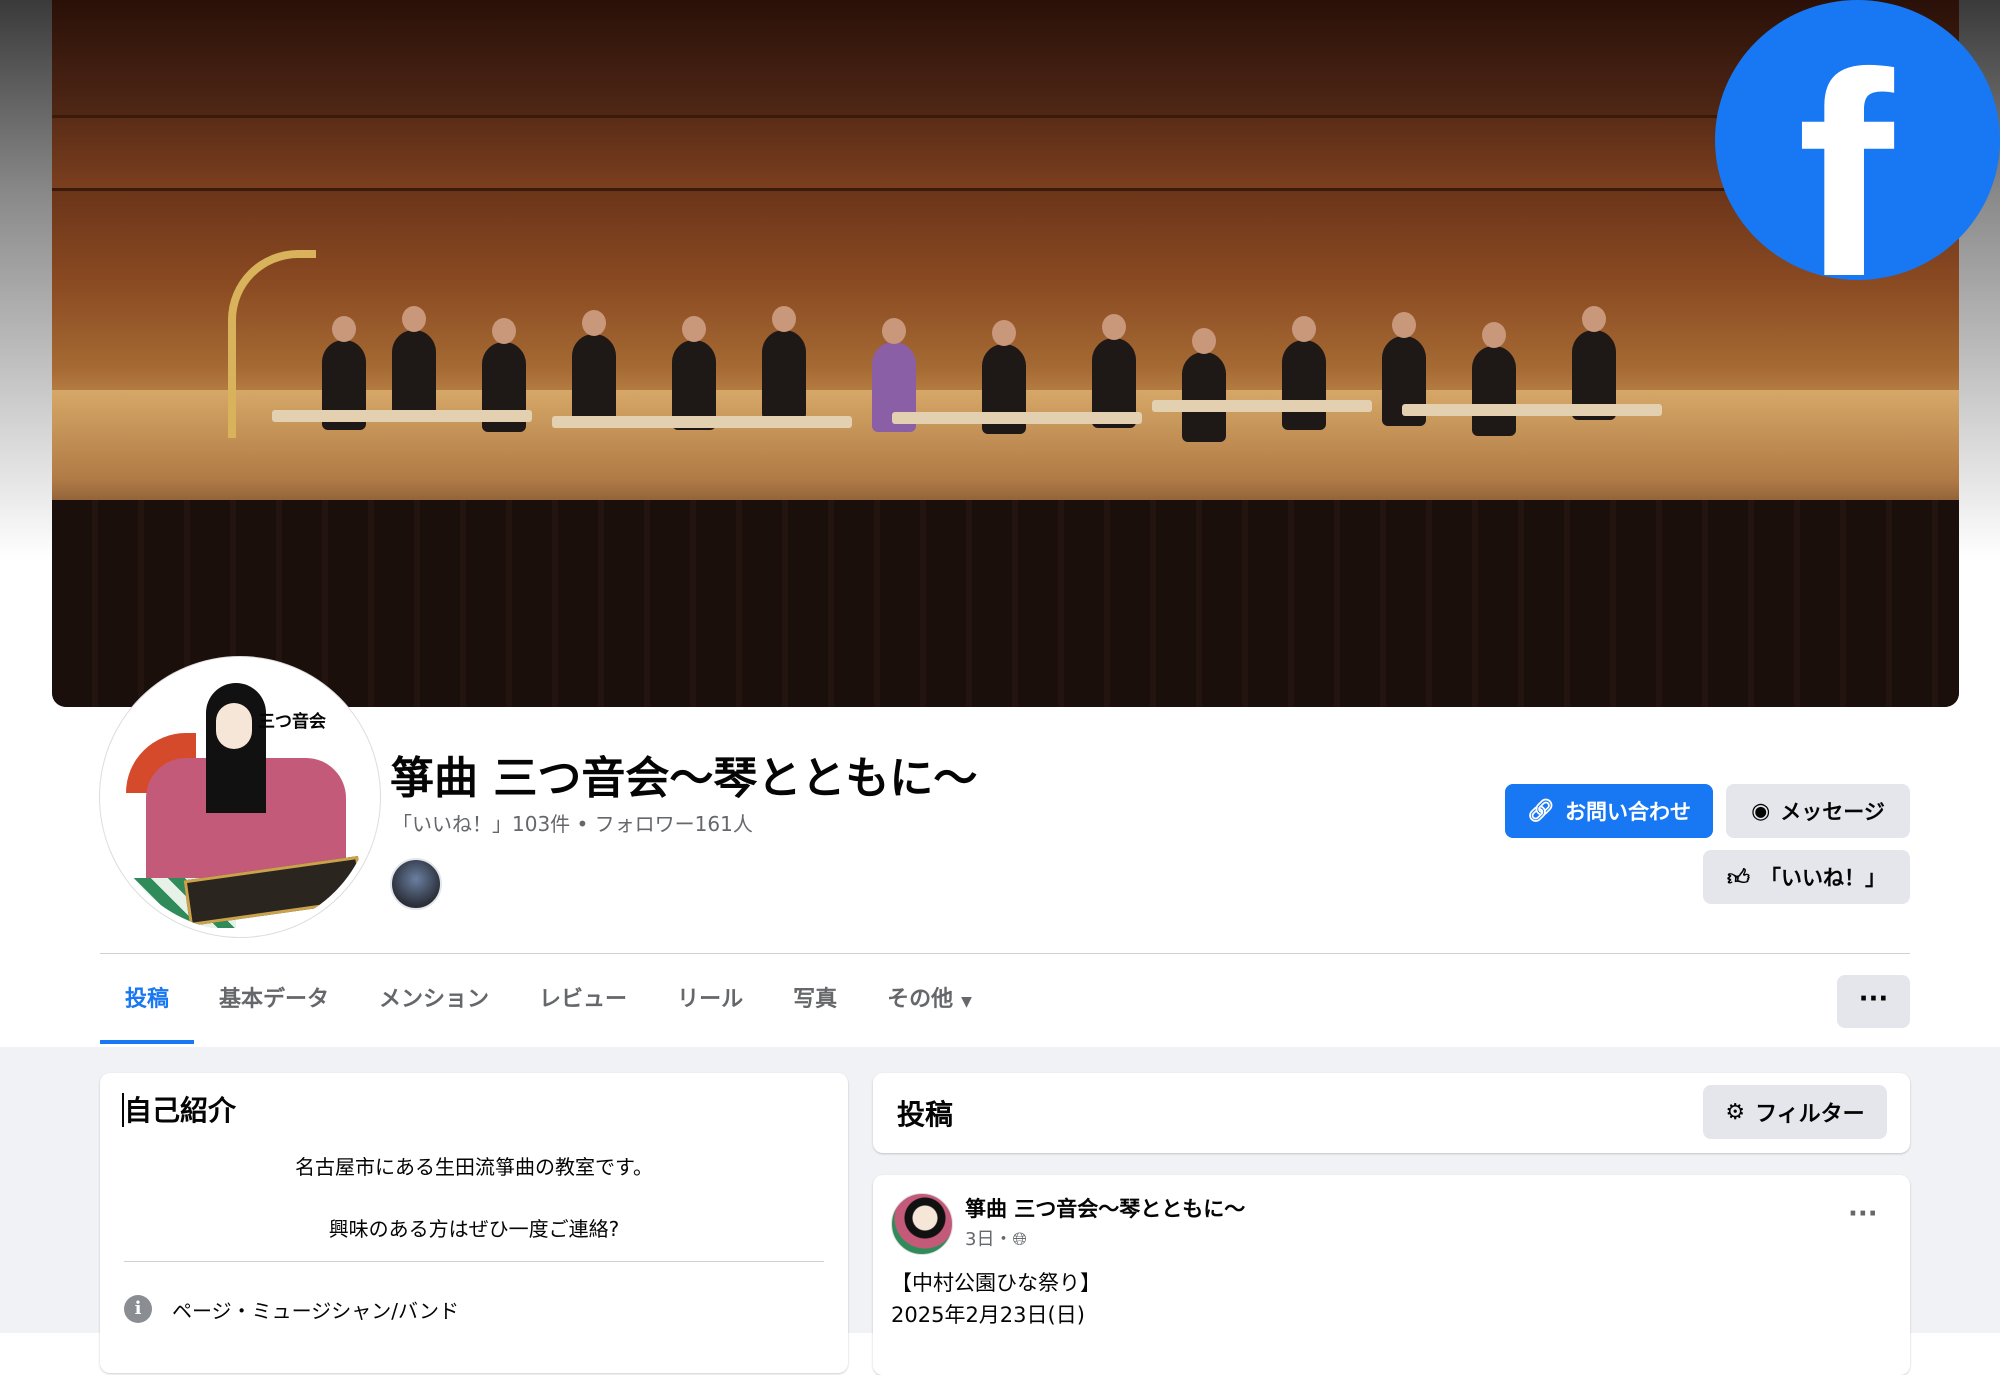  Describe the element at coordinates (147, 999) in the screenshot. I see `tab-label: 投稿` at that location.